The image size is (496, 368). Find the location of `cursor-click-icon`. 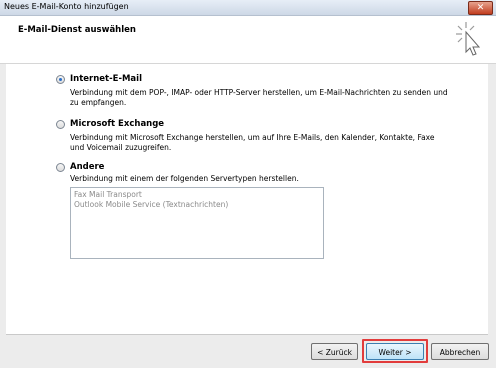

cursor-click-icon is located at coordinates (468, 39).